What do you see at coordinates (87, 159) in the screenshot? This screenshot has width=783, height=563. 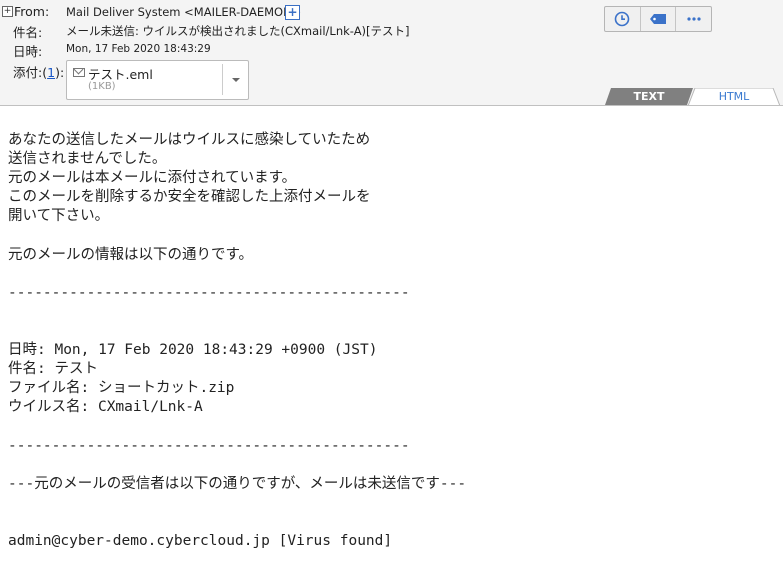 I see `body-line: 送信されませんでした。` at bounding box center [87, 159].